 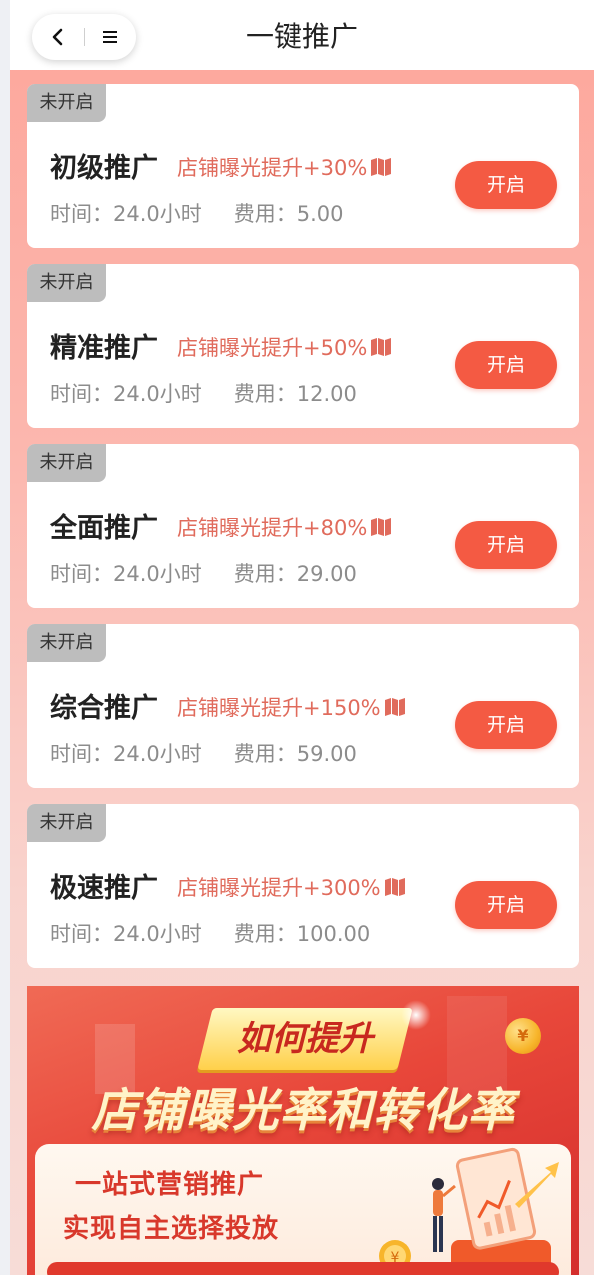 I want to click on promotion-card: 未开启 初级推广 店铺曝光提升+30% 时间：24.0小时 费用：5.00 开启, so click(x=303, y=166).